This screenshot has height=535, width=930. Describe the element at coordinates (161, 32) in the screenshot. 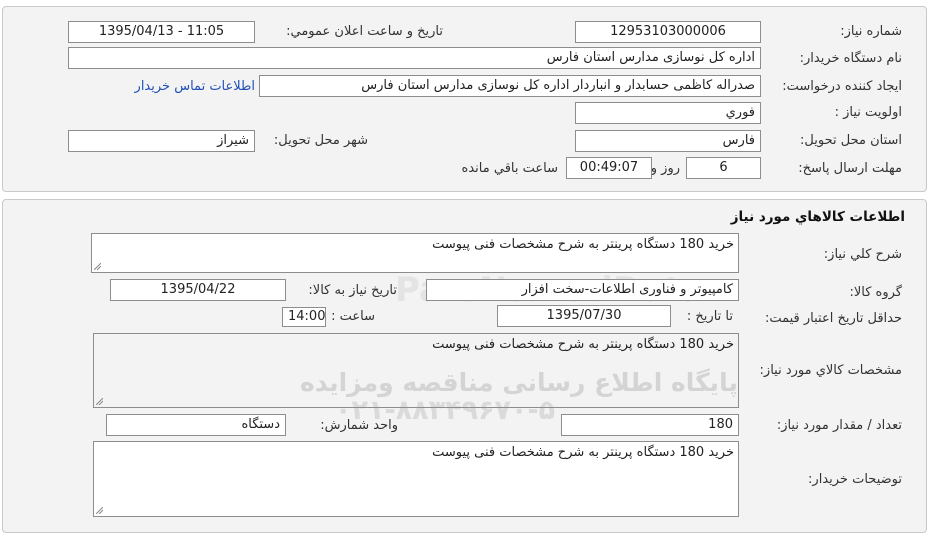

I see `announce-datetime-field: 1395/04/13 - 11:05` at that location.